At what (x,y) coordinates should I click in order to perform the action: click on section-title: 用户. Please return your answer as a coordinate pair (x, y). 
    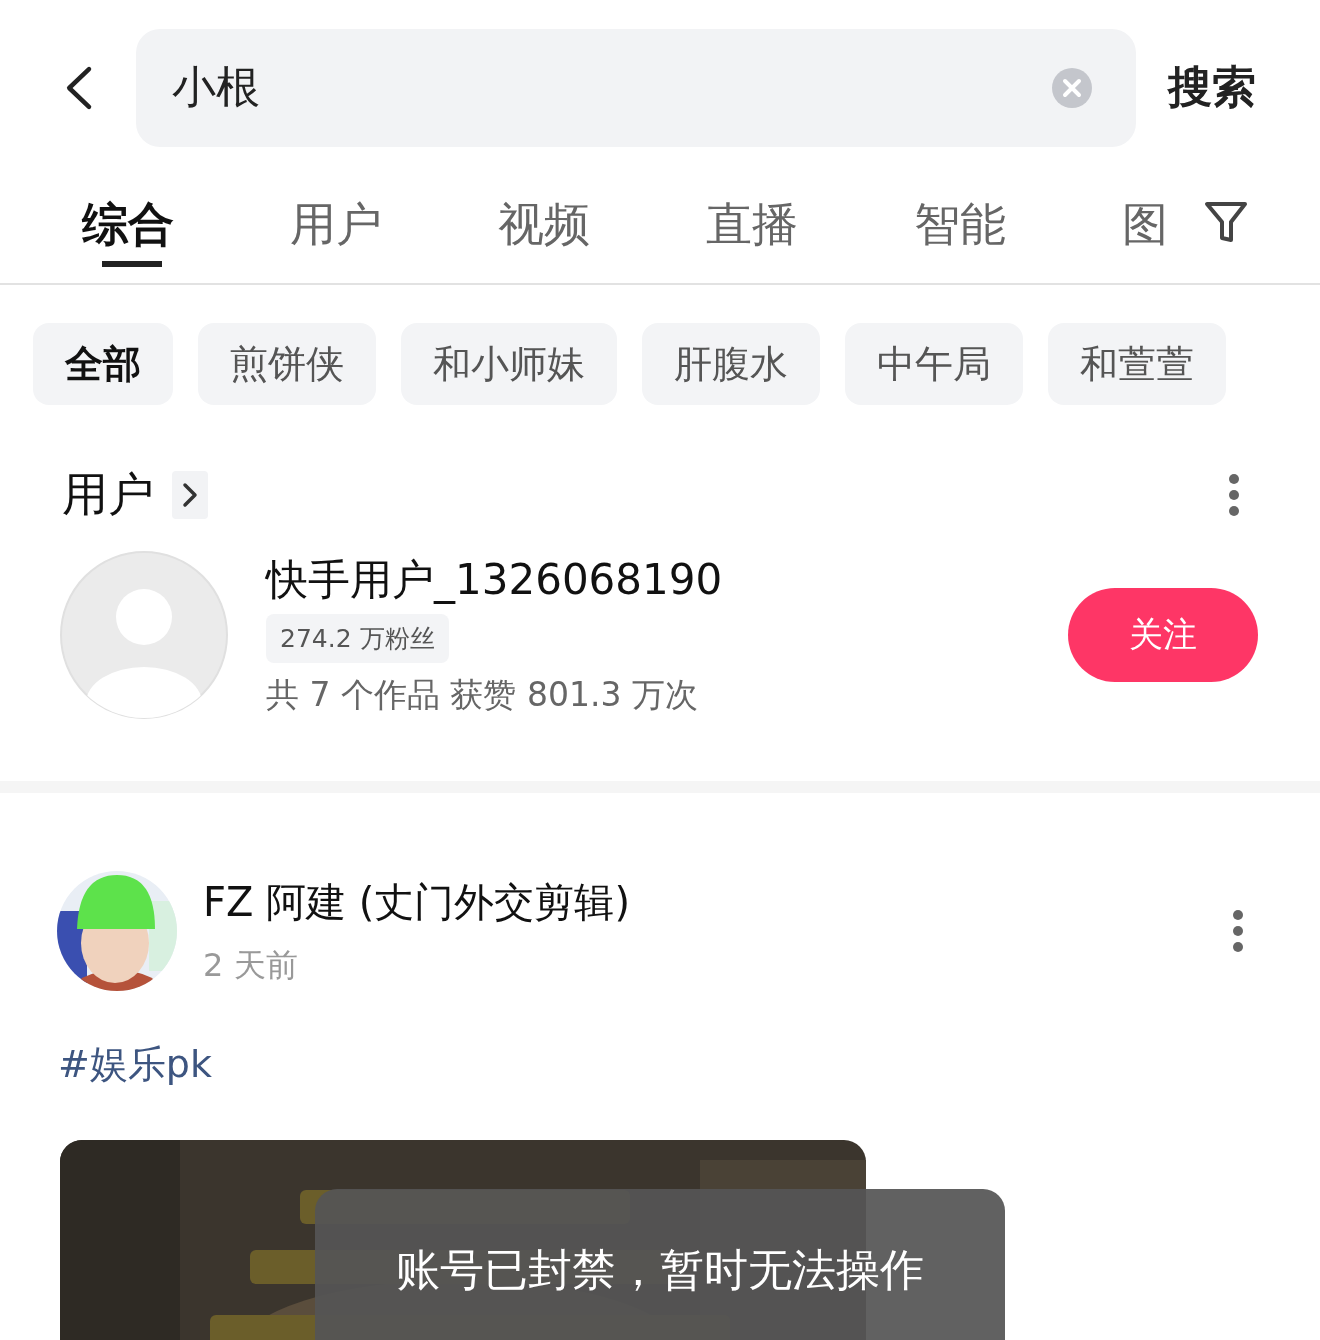
    Looking at the image, I should click on (108, 494).